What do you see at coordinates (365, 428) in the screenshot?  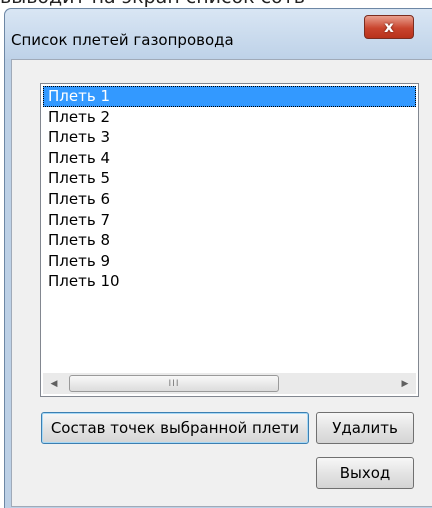 I see `delete-button: Удалить` at bounding box center [365, 428].